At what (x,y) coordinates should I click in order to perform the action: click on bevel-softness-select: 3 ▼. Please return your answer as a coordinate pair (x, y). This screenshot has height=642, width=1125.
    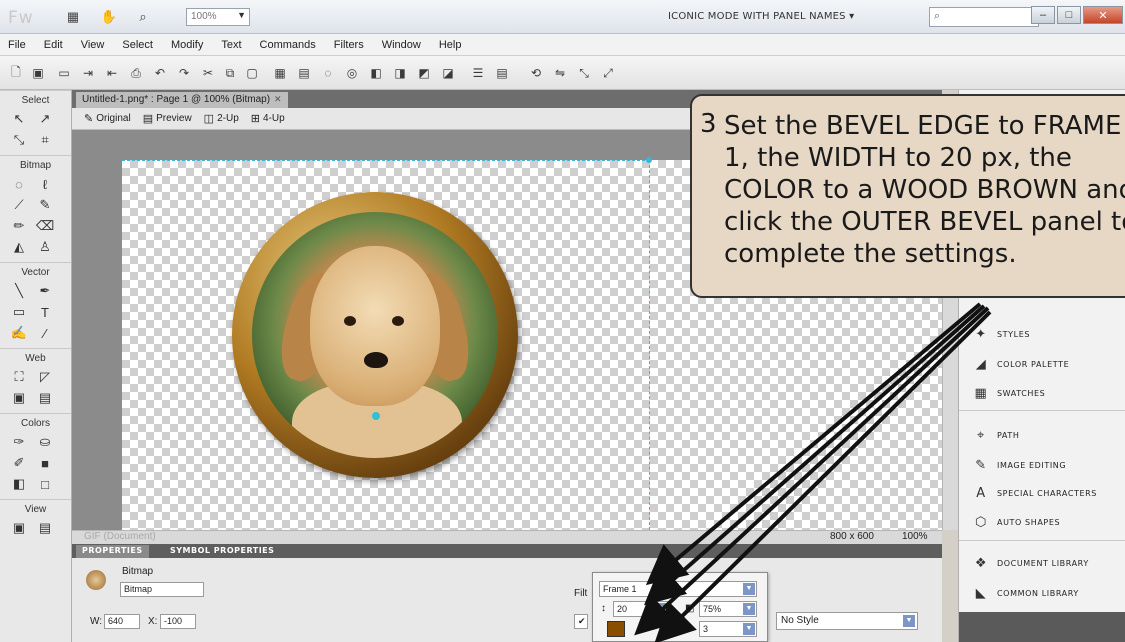
    Looking at the image, I should click on (728, 629).